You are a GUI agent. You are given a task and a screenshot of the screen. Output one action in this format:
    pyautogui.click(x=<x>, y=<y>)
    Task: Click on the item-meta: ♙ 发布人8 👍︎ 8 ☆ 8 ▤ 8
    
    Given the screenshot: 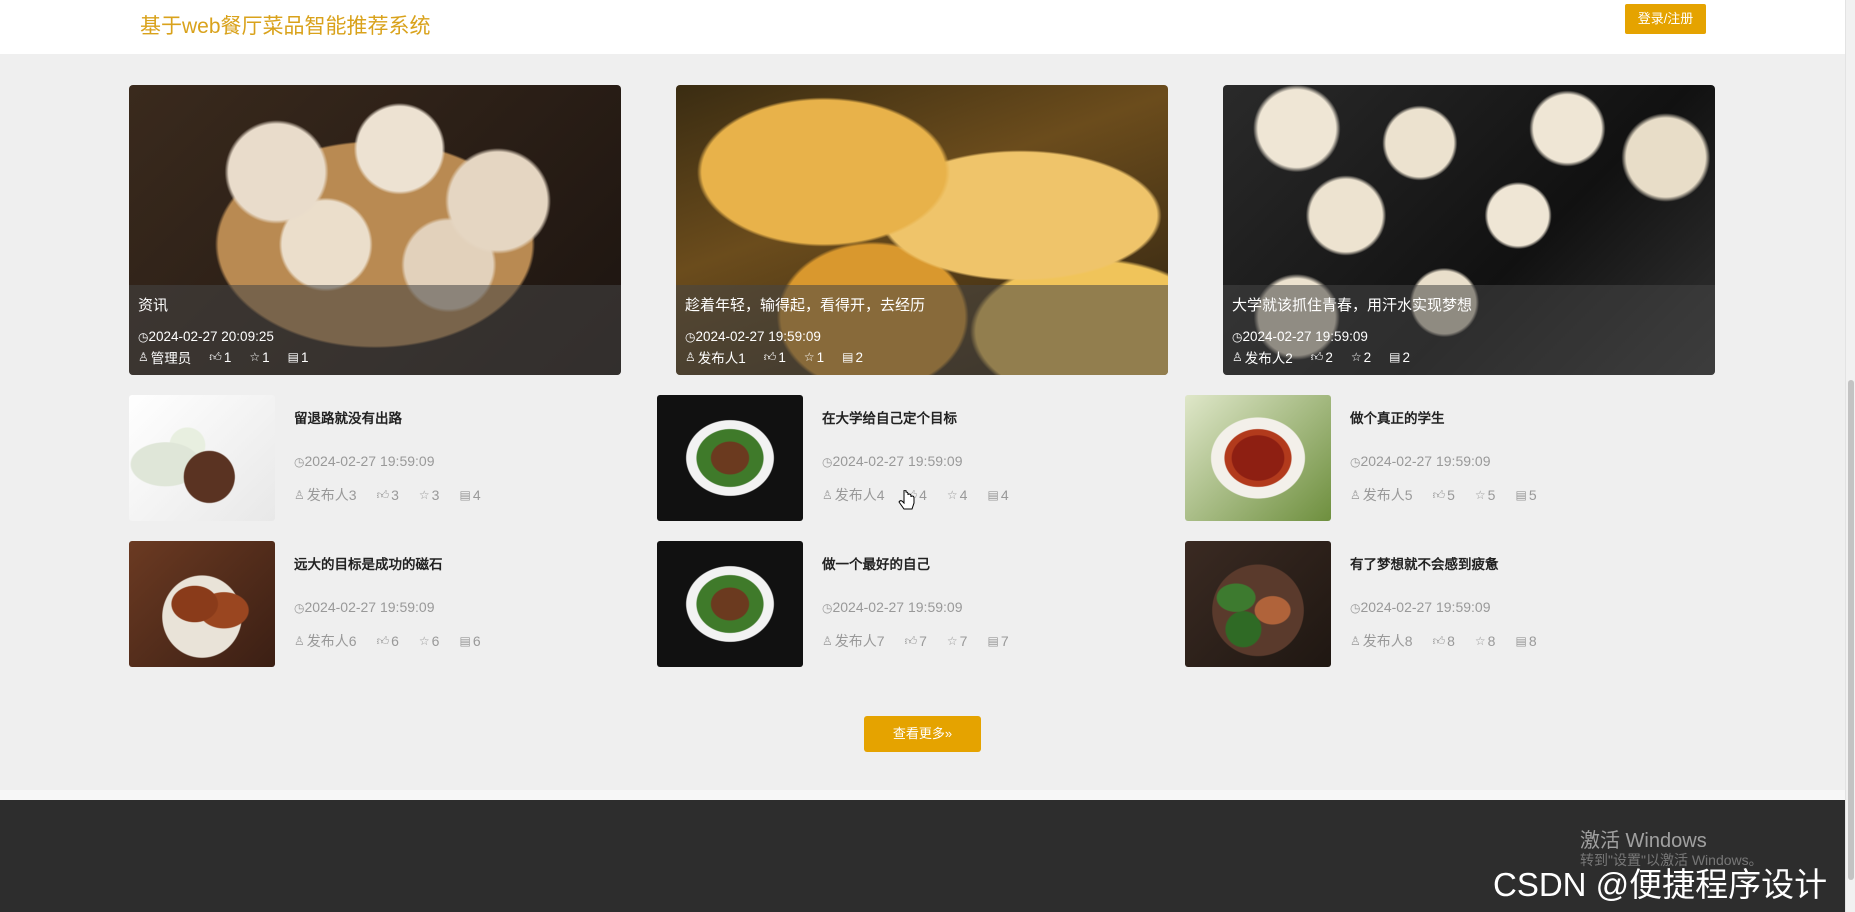 What is the action you would take?
    pyautogui.click(x=1443, y=641)
    